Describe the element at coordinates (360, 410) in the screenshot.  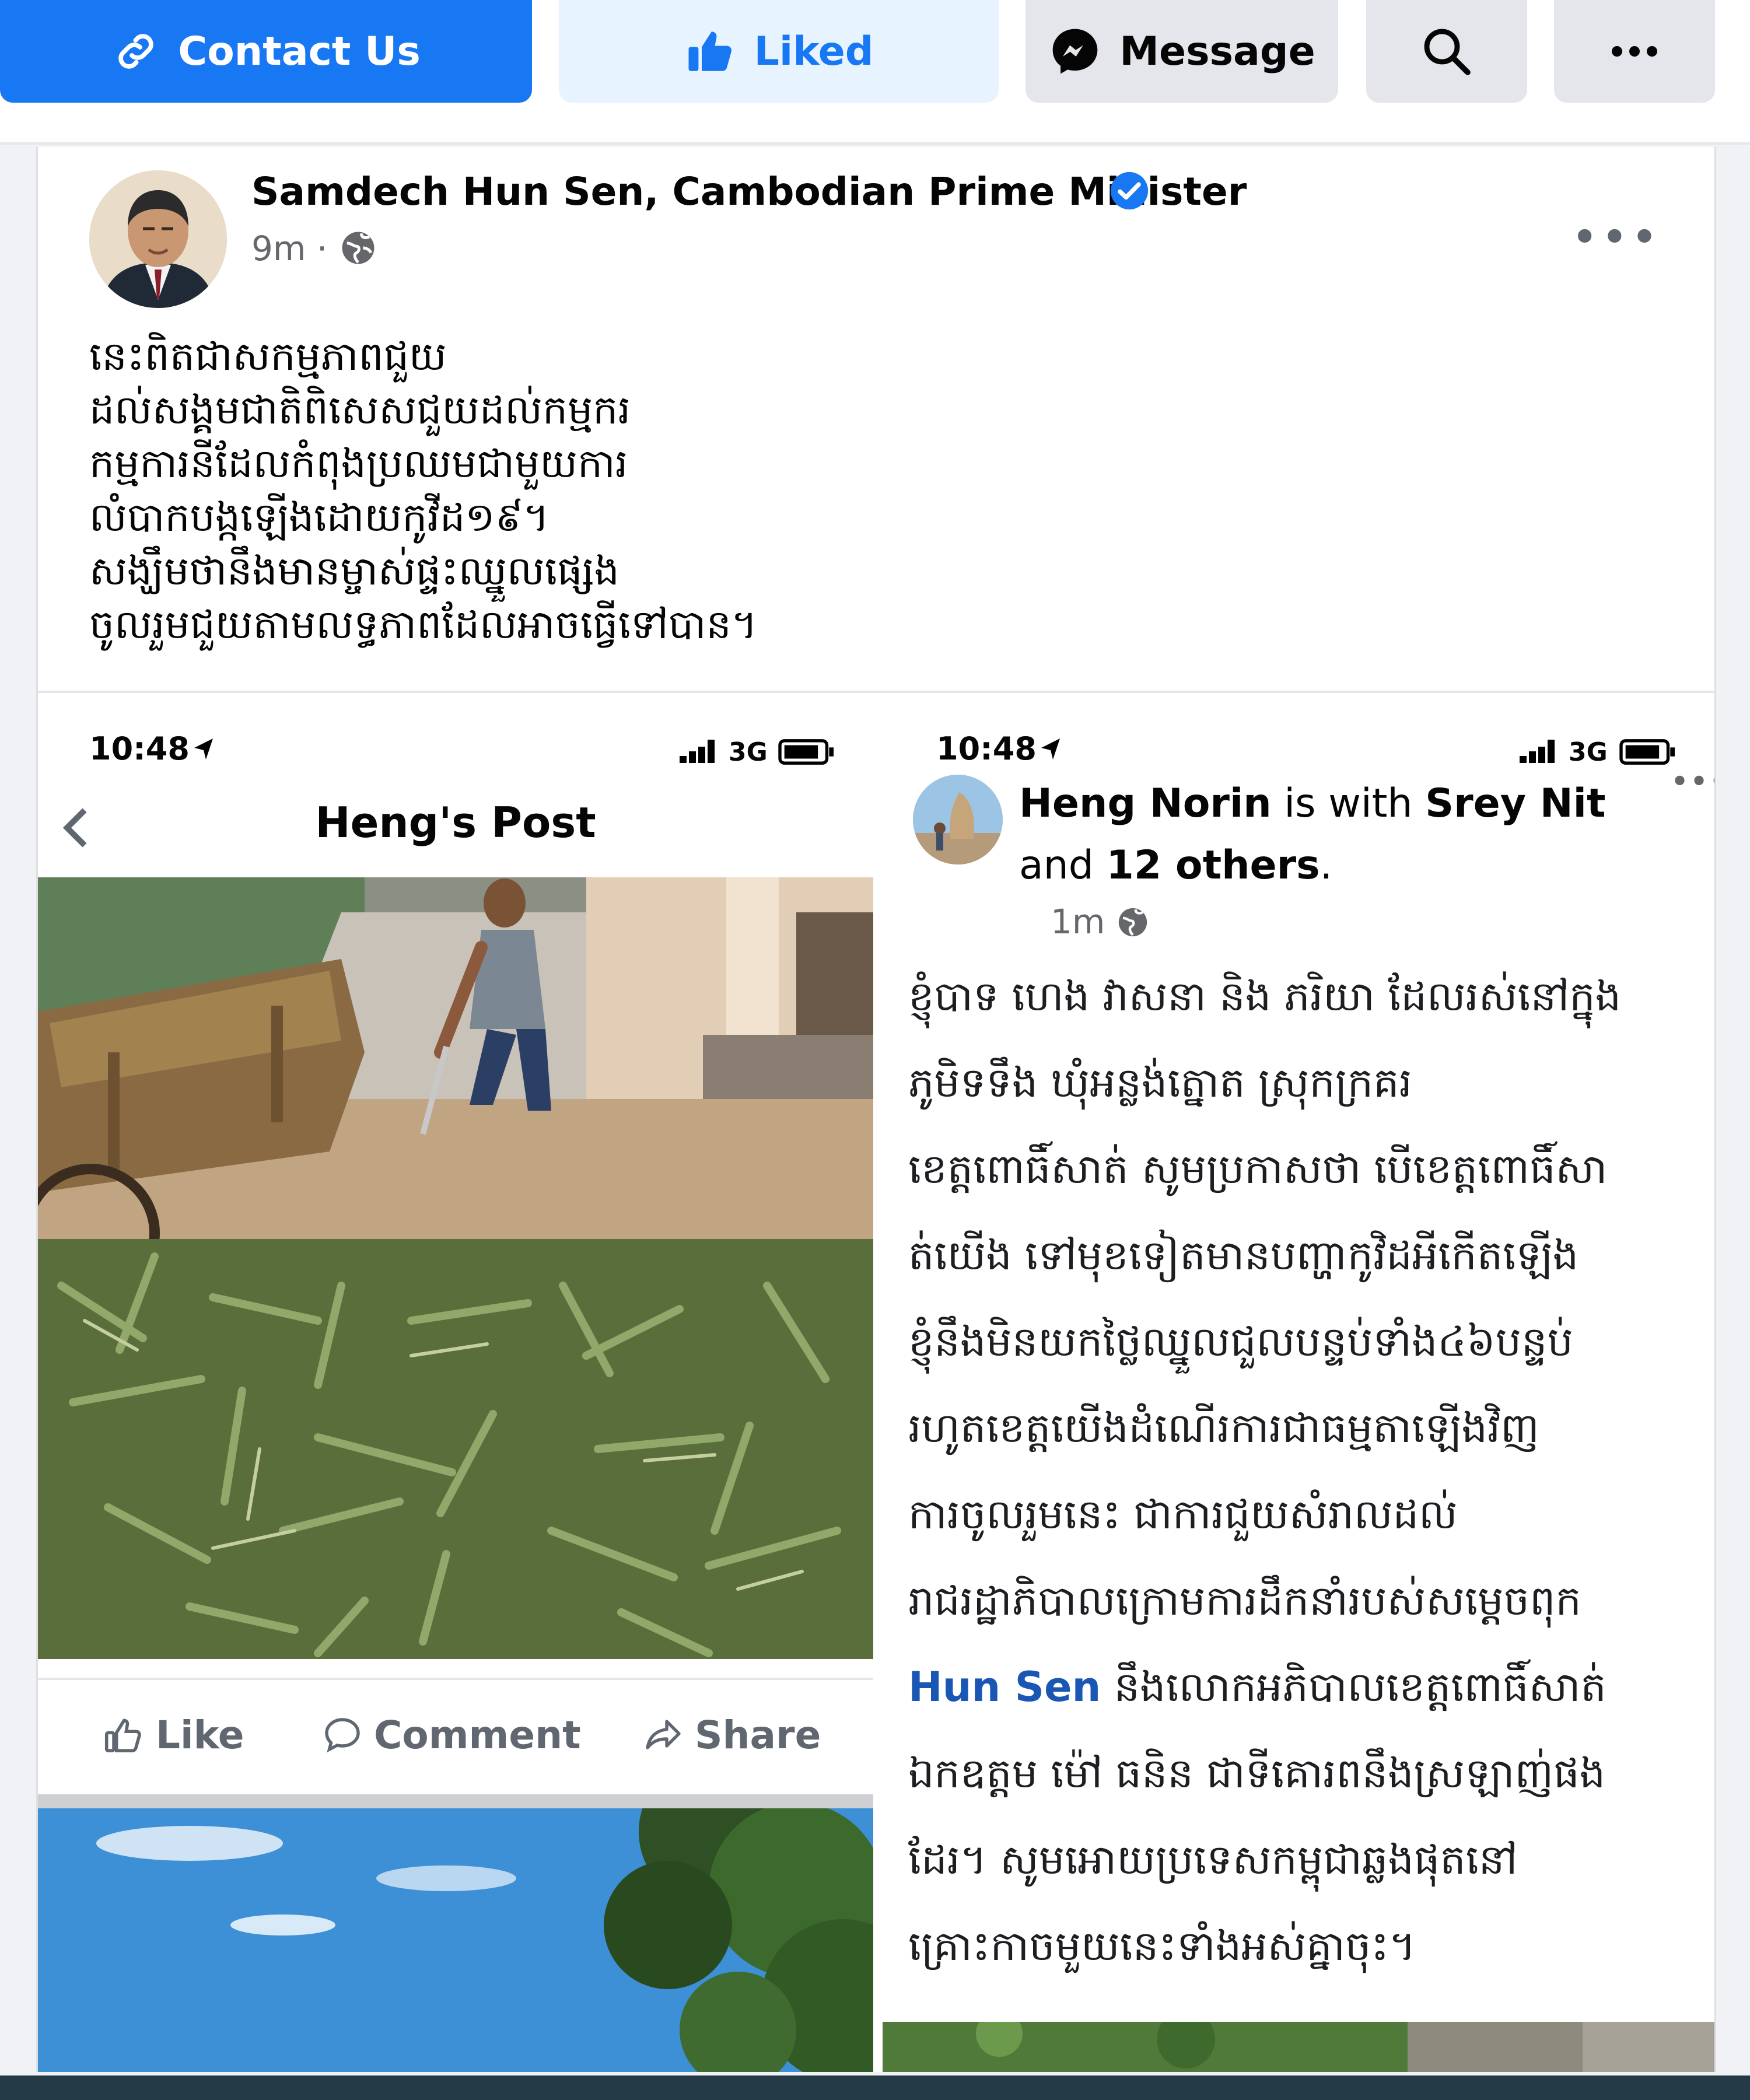
I see `post-text-line: ដល់សង្គមជាតិពិសេសជួយដល់កម្មករ` at that location.